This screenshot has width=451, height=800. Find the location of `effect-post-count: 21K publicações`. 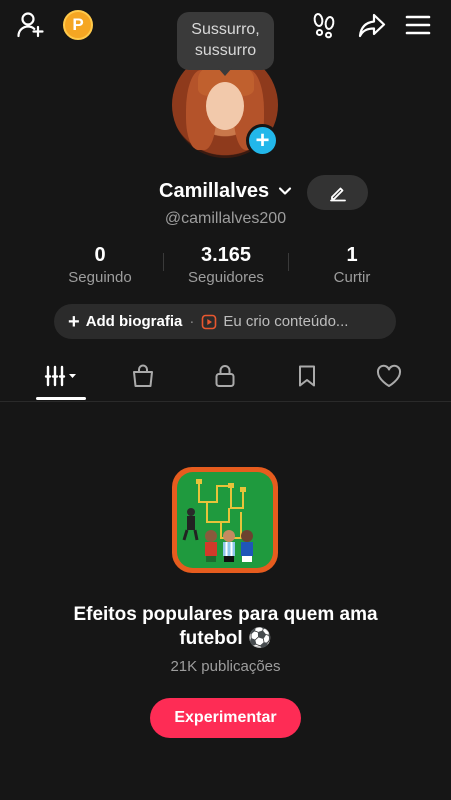

effect-post-count: 21K publicações is located at coordinates (225, 666).